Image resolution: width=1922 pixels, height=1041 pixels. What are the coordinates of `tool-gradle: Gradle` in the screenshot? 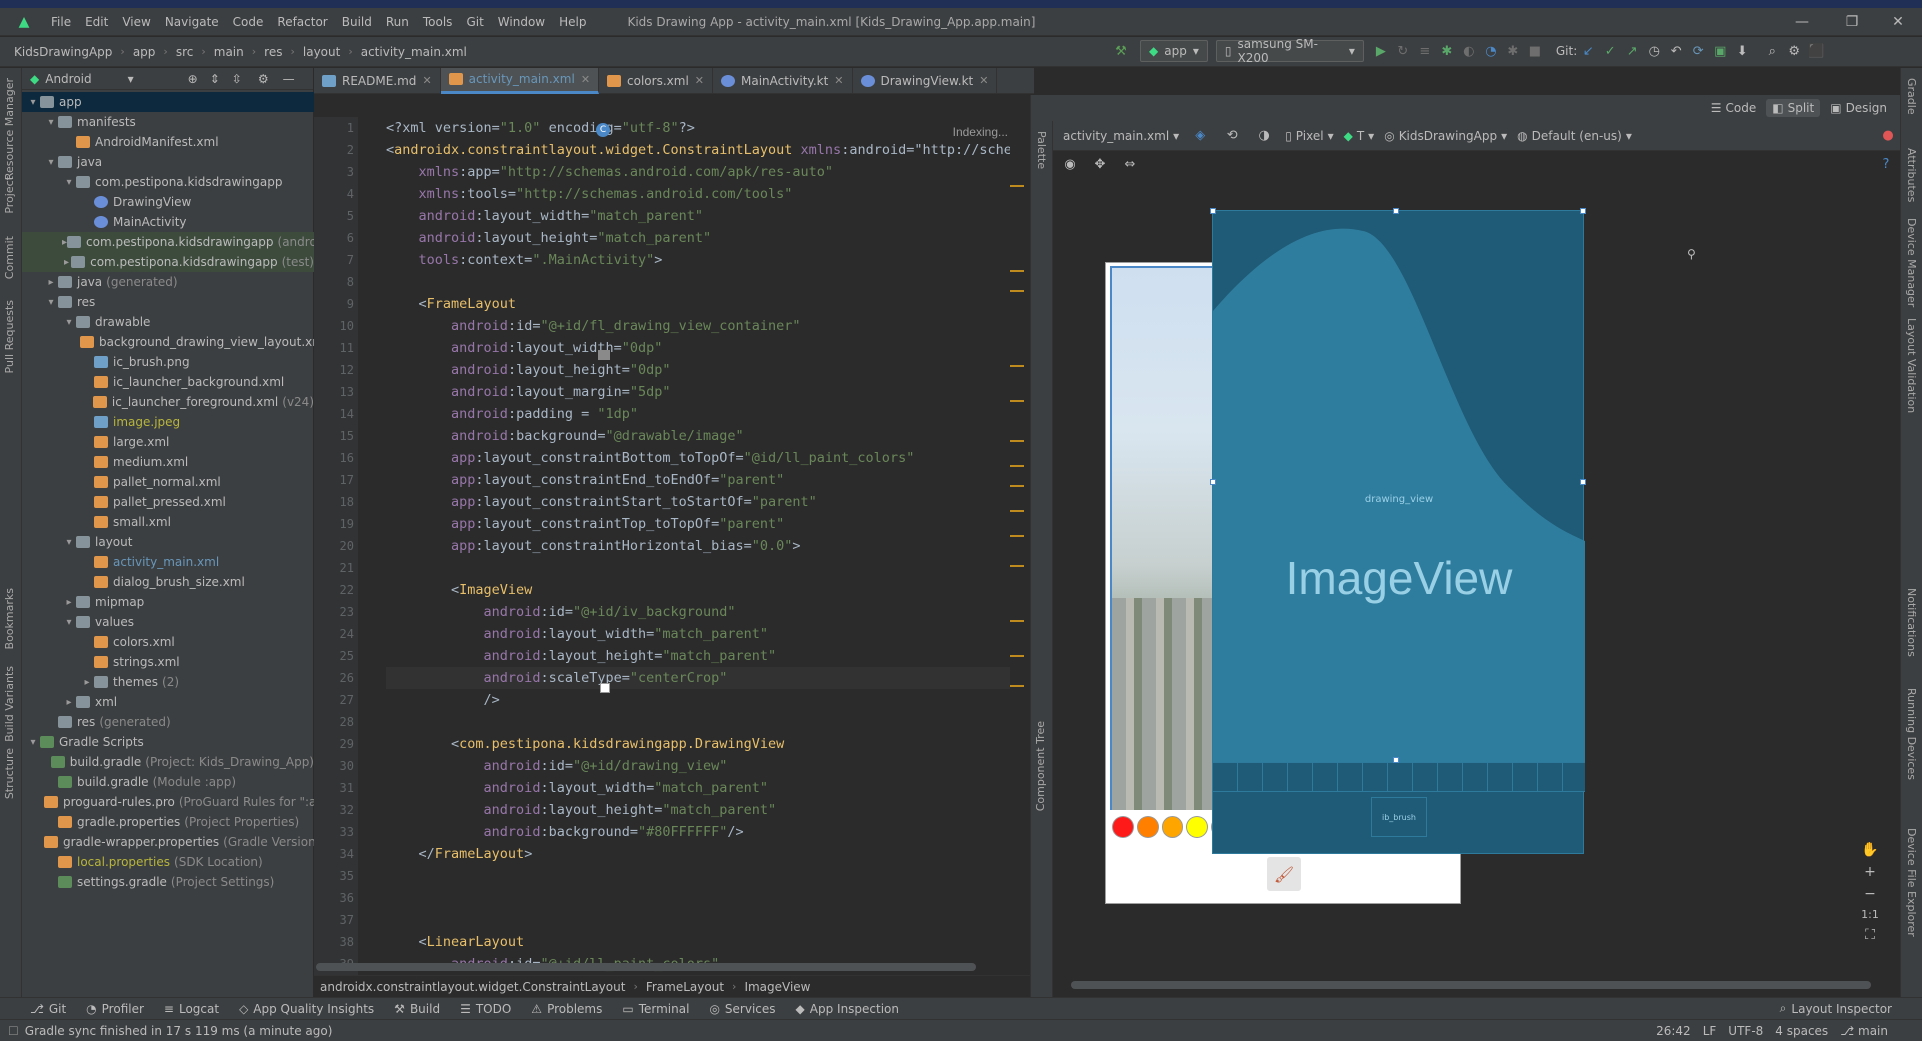 It's located at (1911, 96).